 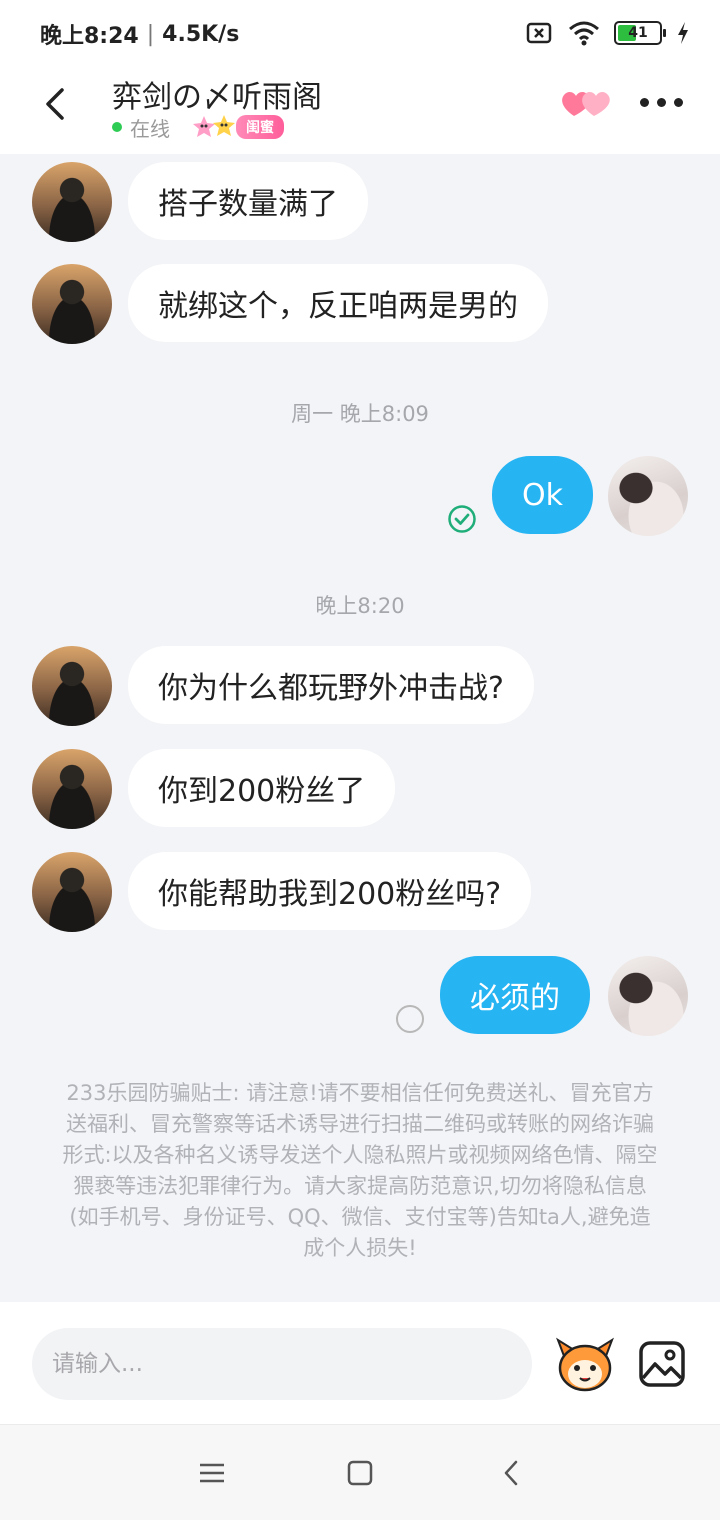 What do you see at coordinates (217, 97) in the screenshot?
I see `contact-name: 弈剑の〆听雨阁` at bounding box center [217, 97].